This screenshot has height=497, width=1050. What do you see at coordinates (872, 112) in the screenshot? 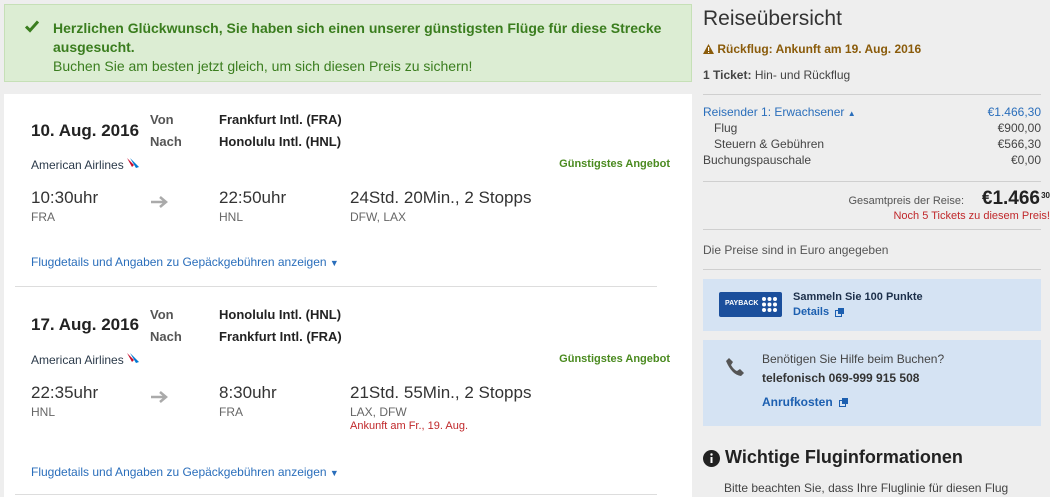
I see `traveler-row: Reisender 1: Erwachsener ▲ €1.466,30` at bounding box center [872, 112].